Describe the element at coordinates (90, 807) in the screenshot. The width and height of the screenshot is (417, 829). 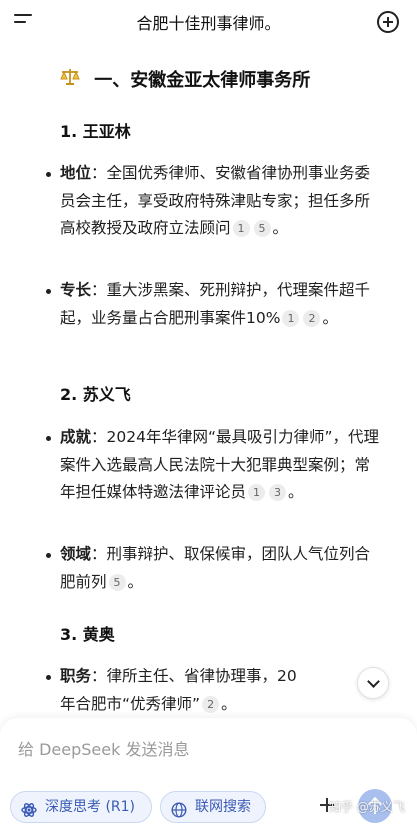
I see `deep-think-label: 深度思考 (R1)` at that location.